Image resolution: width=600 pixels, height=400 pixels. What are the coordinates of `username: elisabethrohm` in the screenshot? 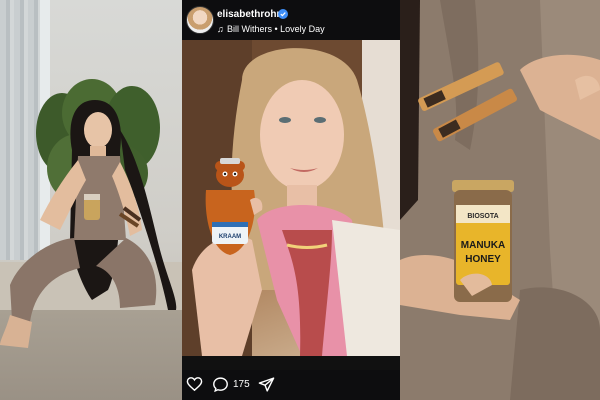 It's located at (251, 14).